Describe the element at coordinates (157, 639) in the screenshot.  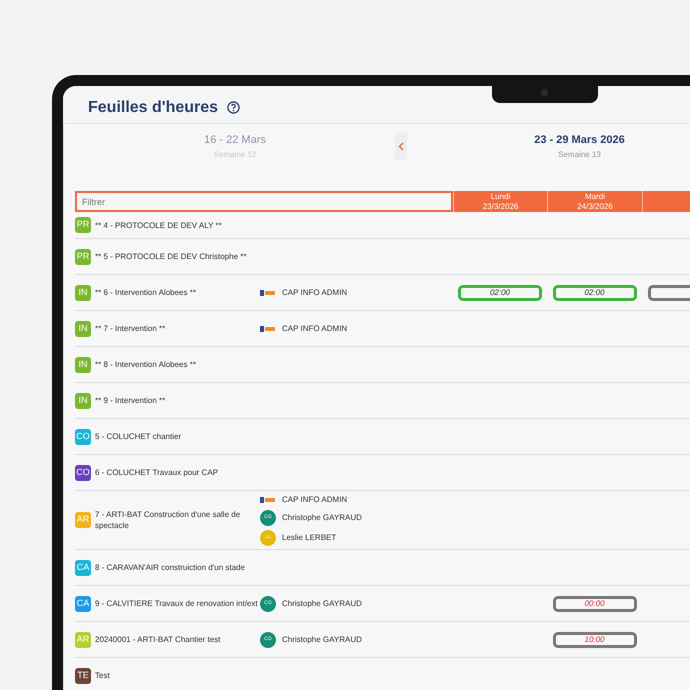
I see `project-name: 20240001 - ARTI-BAT Chantier test` at that location.